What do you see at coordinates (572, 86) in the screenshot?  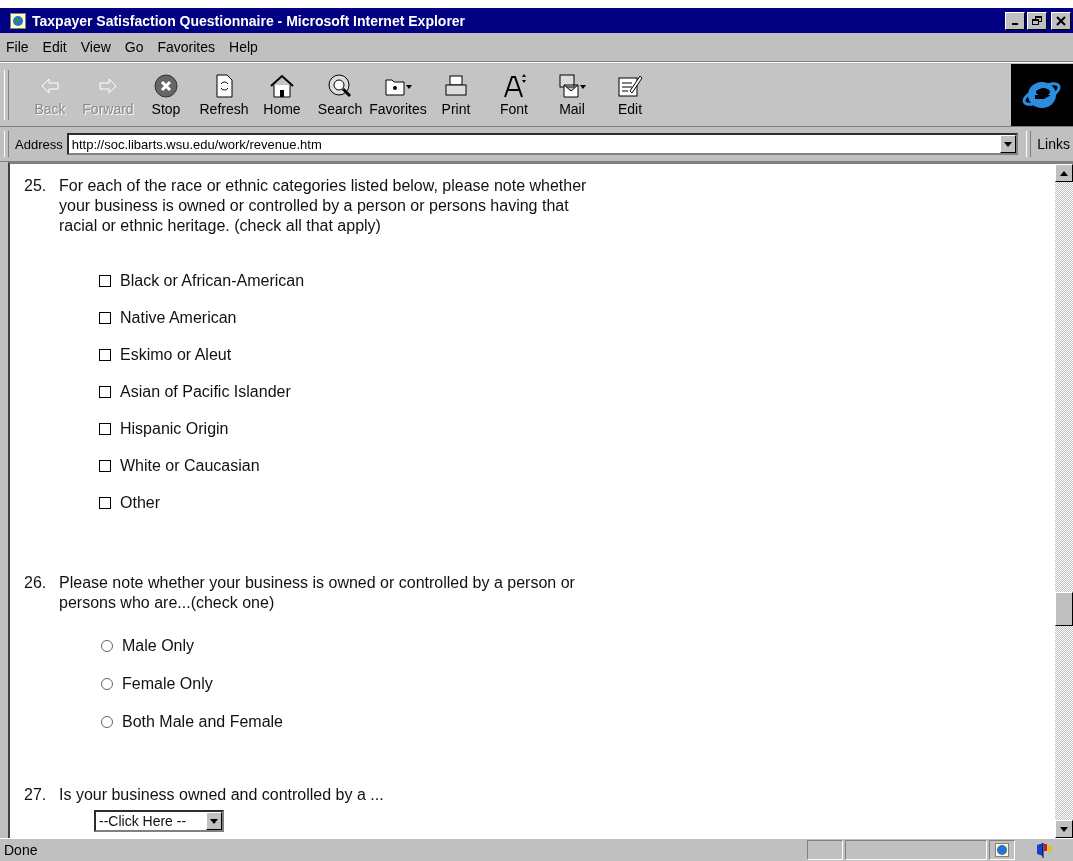 I see `mail-icon` at bounding box center [572, 86].